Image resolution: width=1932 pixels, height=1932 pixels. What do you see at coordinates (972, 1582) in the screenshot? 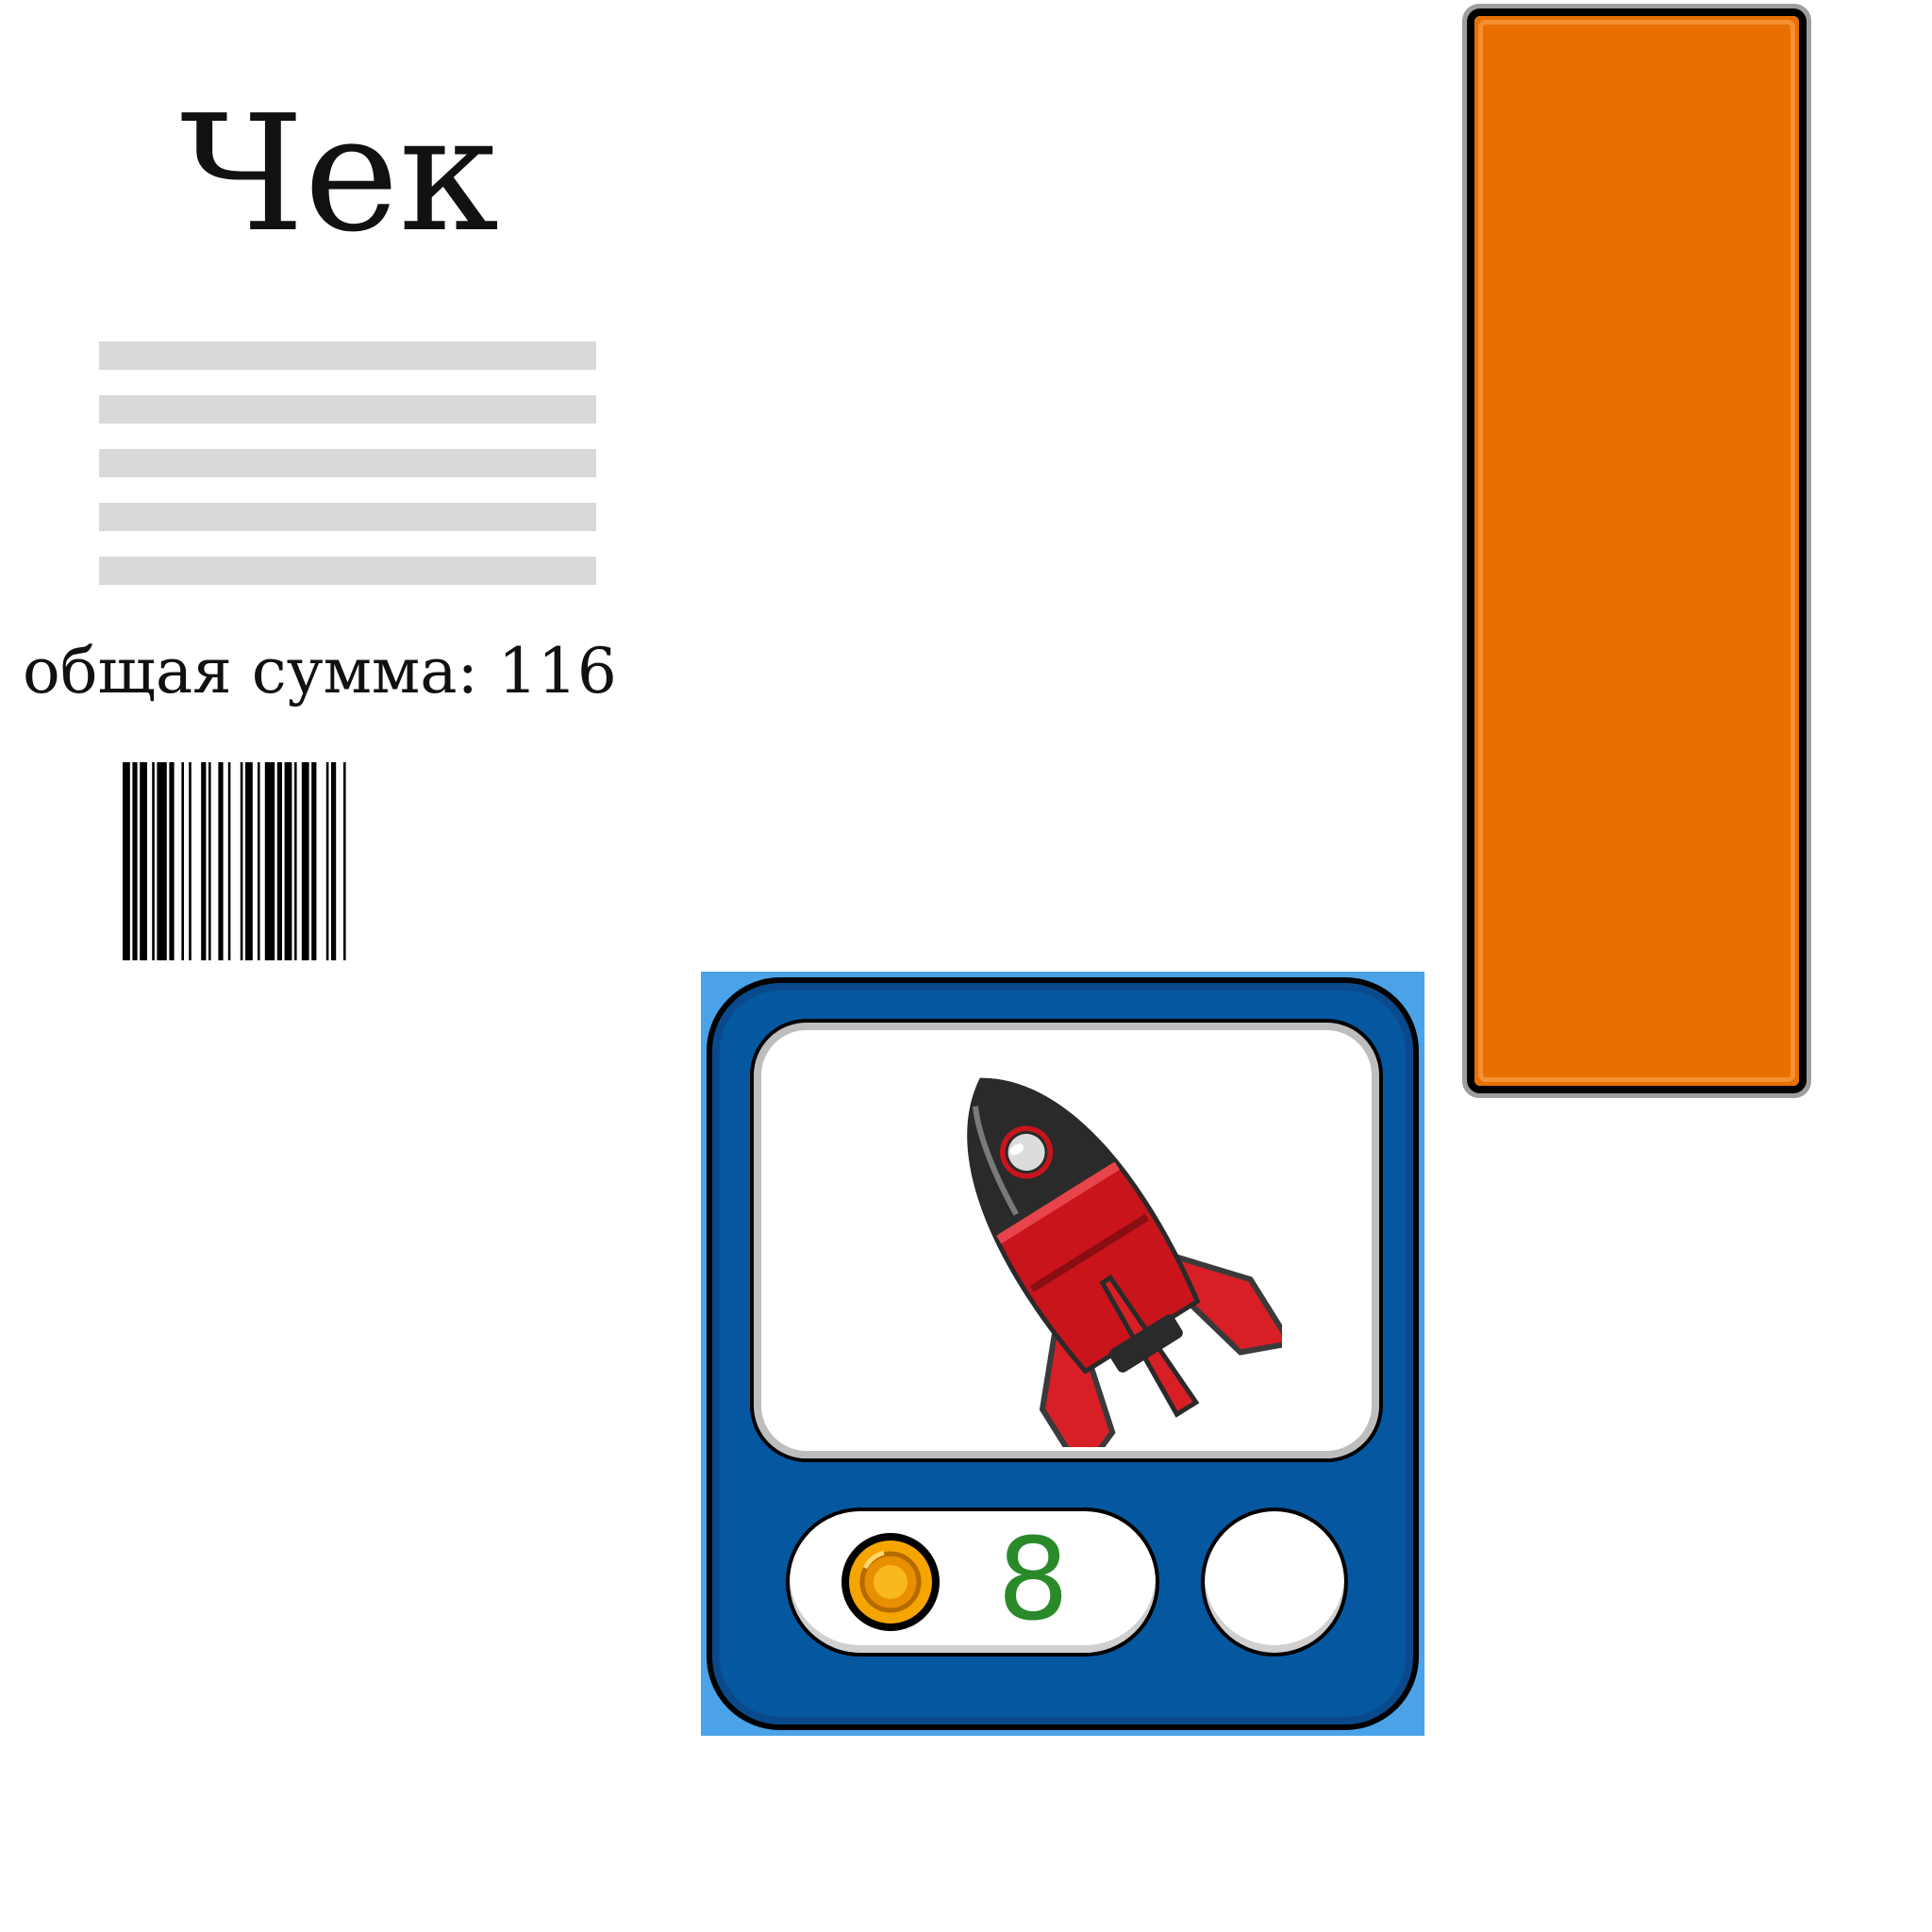
I see `price-tag: 8` at bounding box center [972, 1582].